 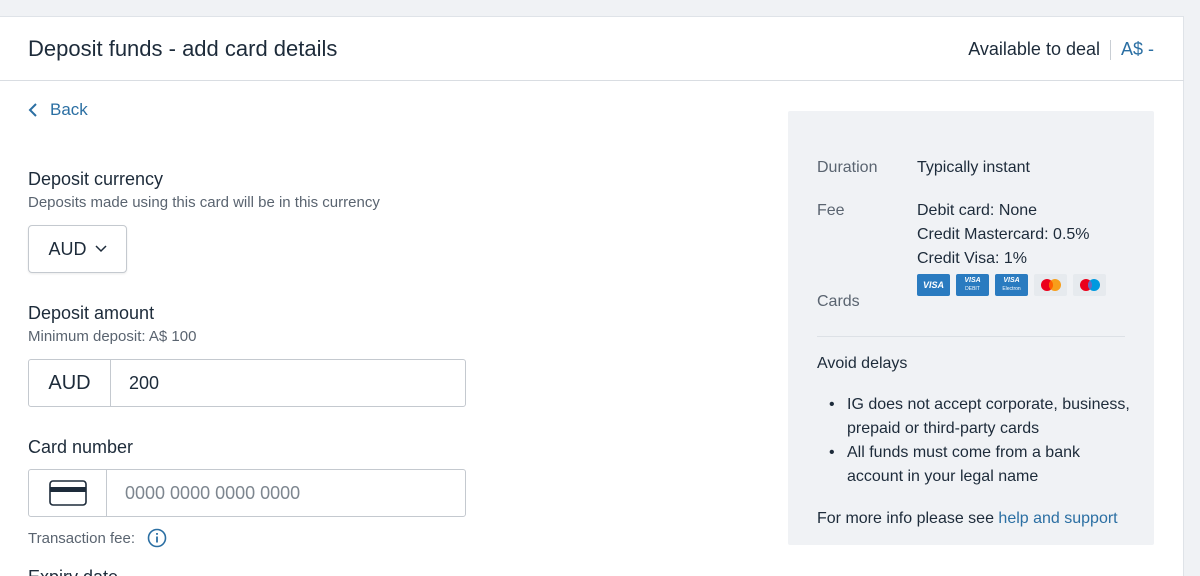 What do you see at coordinates (81, 447) in the screenshot?
I see `card-number-label: Card number` at bounding box center [81, 447].